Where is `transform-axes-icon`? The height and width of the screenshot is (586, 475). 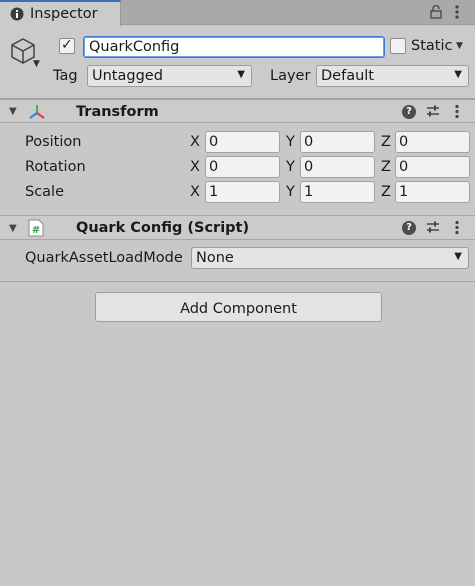
transform-axes-icon is located at coordinates (37, 112).